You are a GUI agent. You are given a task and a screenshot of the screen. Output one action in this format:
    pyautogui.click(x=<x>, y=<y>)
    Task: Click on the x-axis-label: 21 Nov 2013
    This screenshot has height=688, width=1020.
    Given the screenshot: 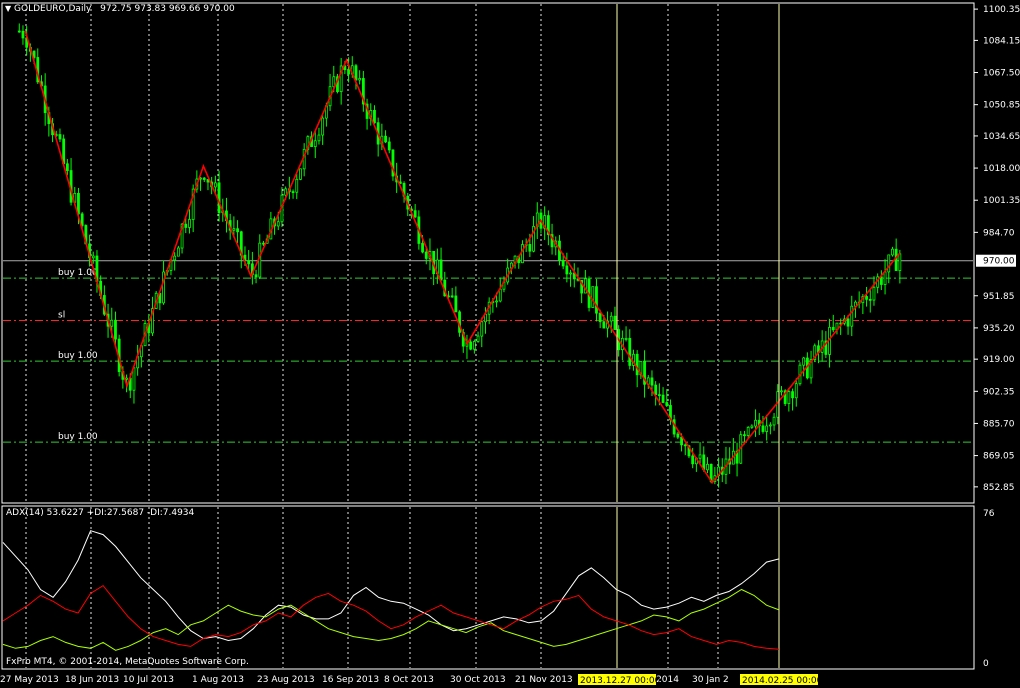 What is the action you would take?
    pyautogui.click(x=544, y=680)
    